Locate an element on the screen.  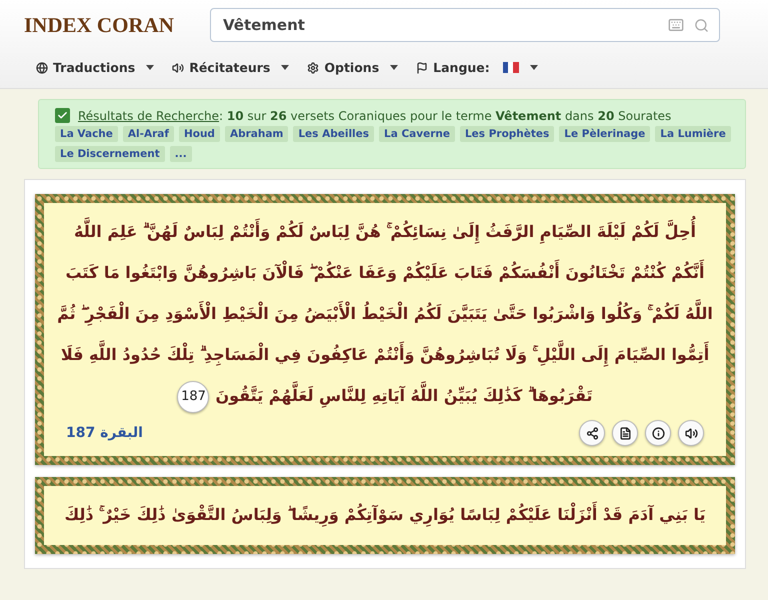
checkmark-icon is located at coordinates (62, 115).